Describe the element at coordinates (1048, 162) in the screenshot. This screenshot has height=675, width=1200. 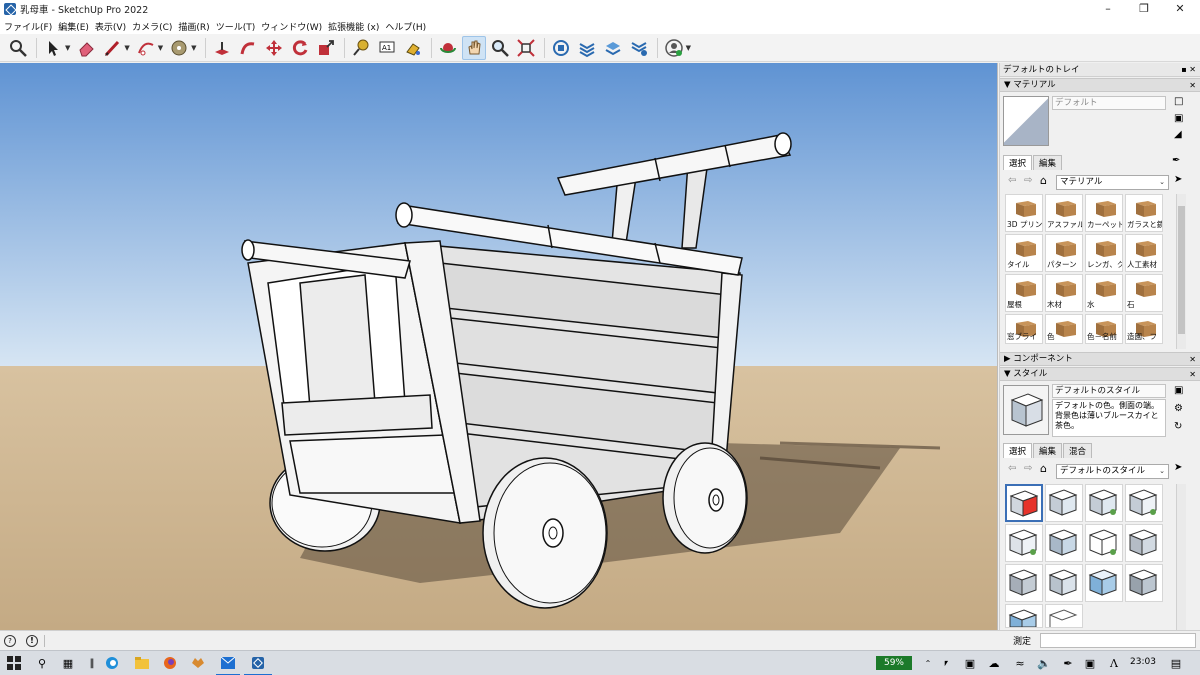
I see `tab-materials-edit: 編集` at that location.